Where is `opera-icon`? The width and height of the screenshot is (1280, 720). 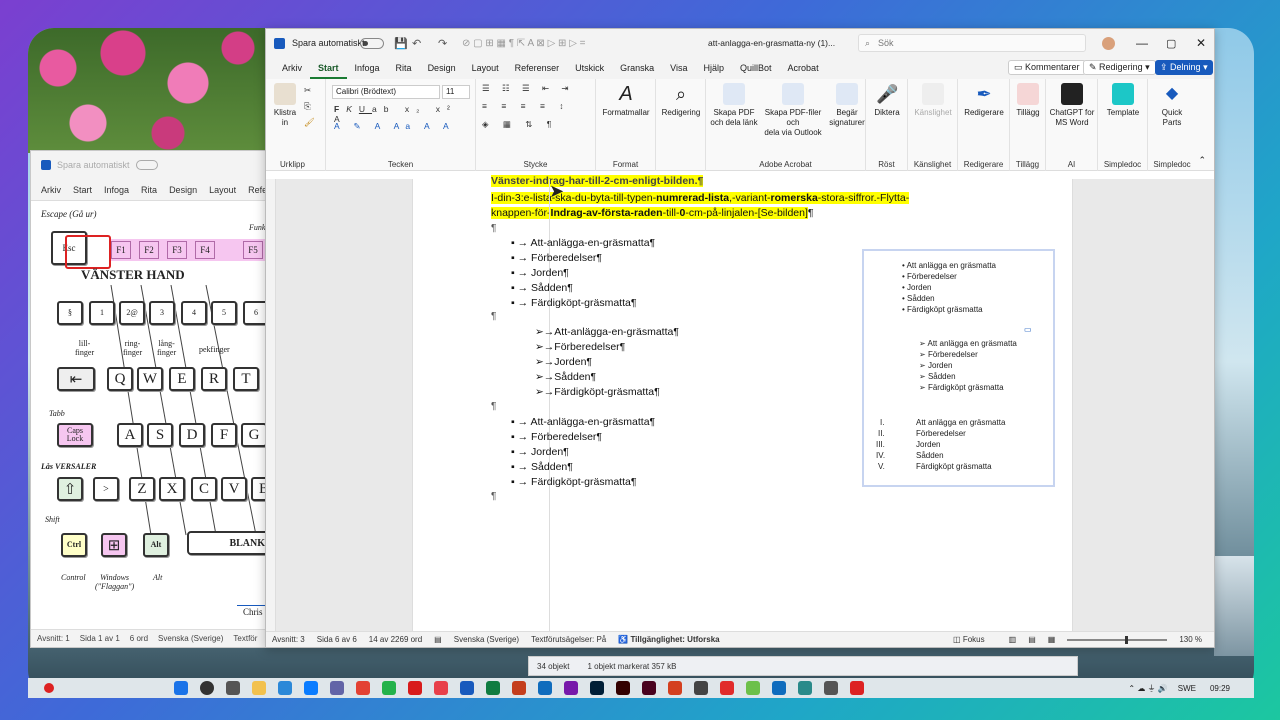 opera-icon is located at coordinates (415, 688).